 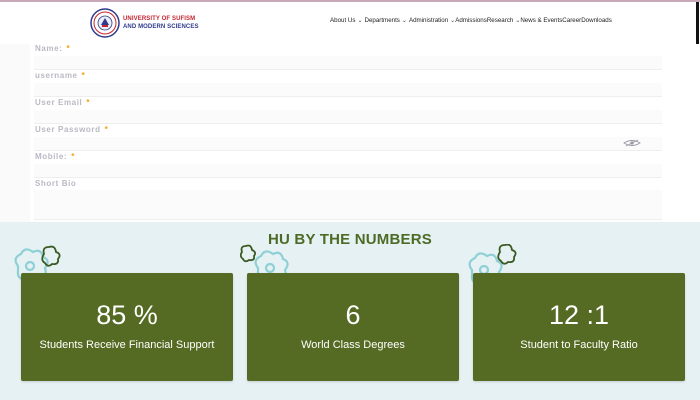 I want to click on user-email-label: User Email *, so click(x=63, y=102).